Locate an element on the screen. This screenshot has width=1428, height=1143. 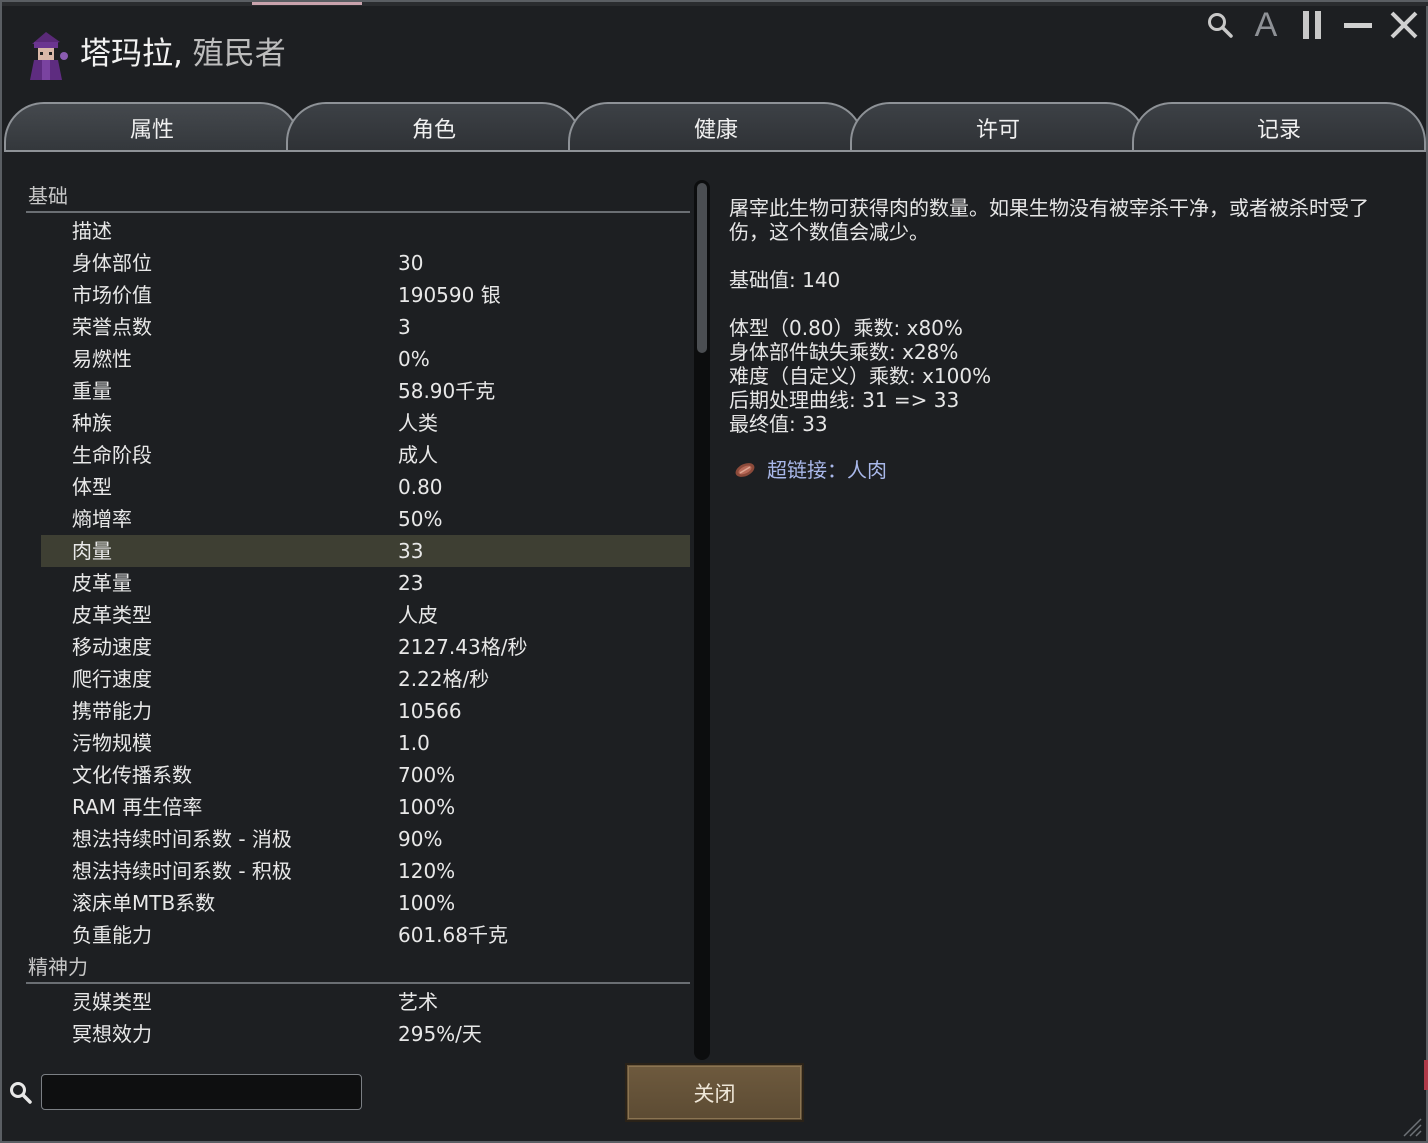
stat-value: 700% is located at coordinates (427, 775).